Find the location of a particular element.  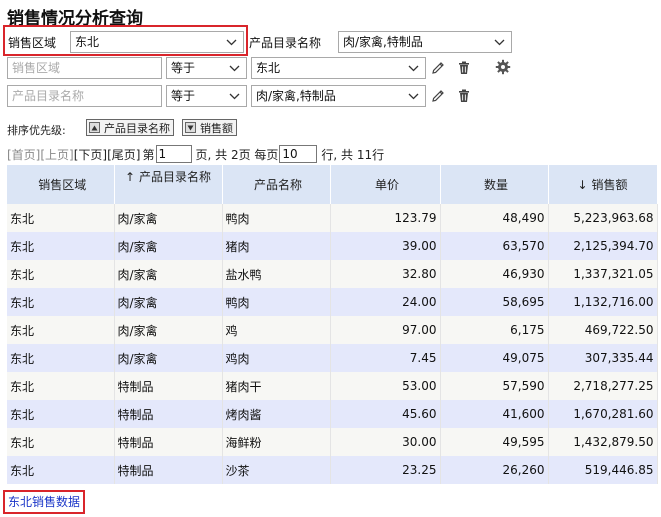

table-header-row: 销售区域 ↑ 产品目录名称 产品名称 单价 数量 ↓ 销售额 is located at coordinates (332, 184).